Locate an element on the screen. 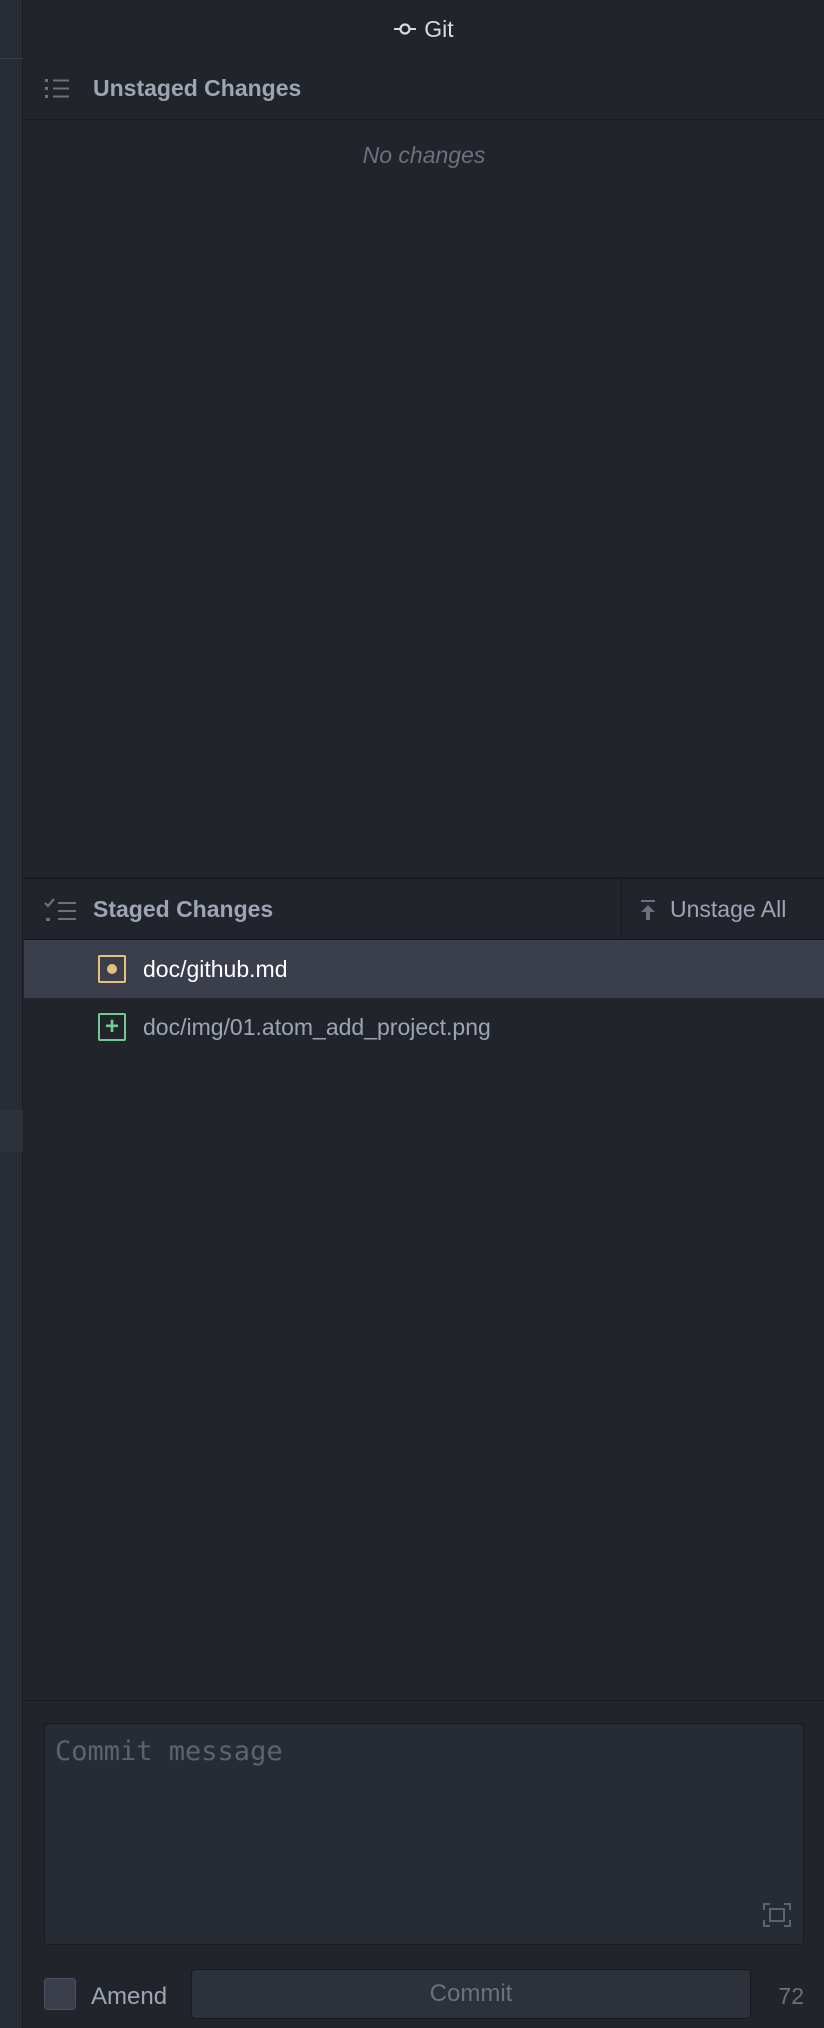 This screenshot has width=824, height=2028. tasklist-icon is located at coordinates (61, 913).